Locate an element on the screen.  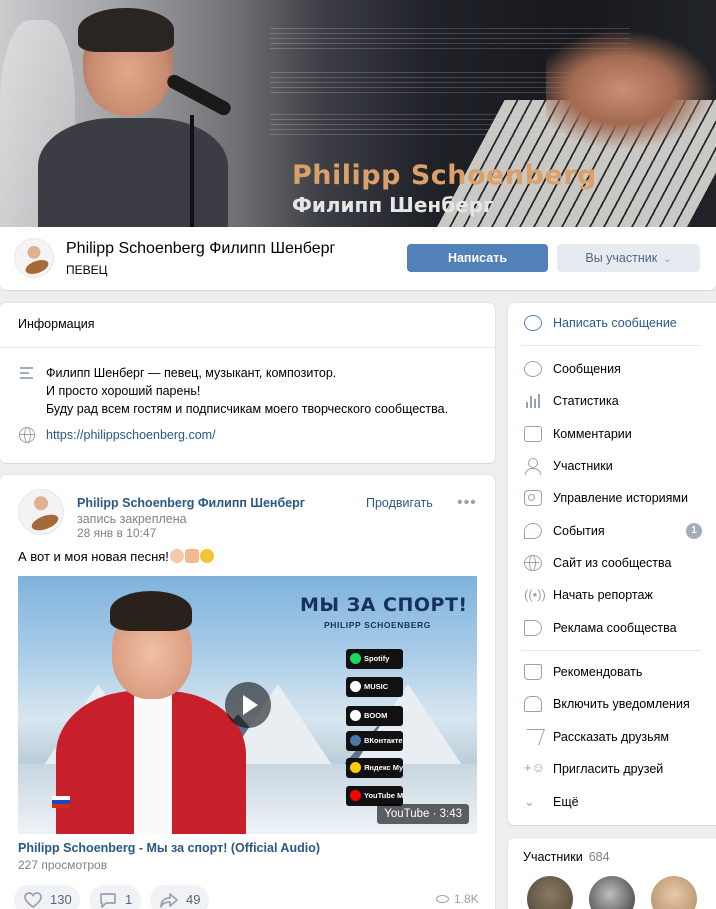
menu-item-invite-friends: +☺ Пригласить друзей is located at coordinates (612, 769).